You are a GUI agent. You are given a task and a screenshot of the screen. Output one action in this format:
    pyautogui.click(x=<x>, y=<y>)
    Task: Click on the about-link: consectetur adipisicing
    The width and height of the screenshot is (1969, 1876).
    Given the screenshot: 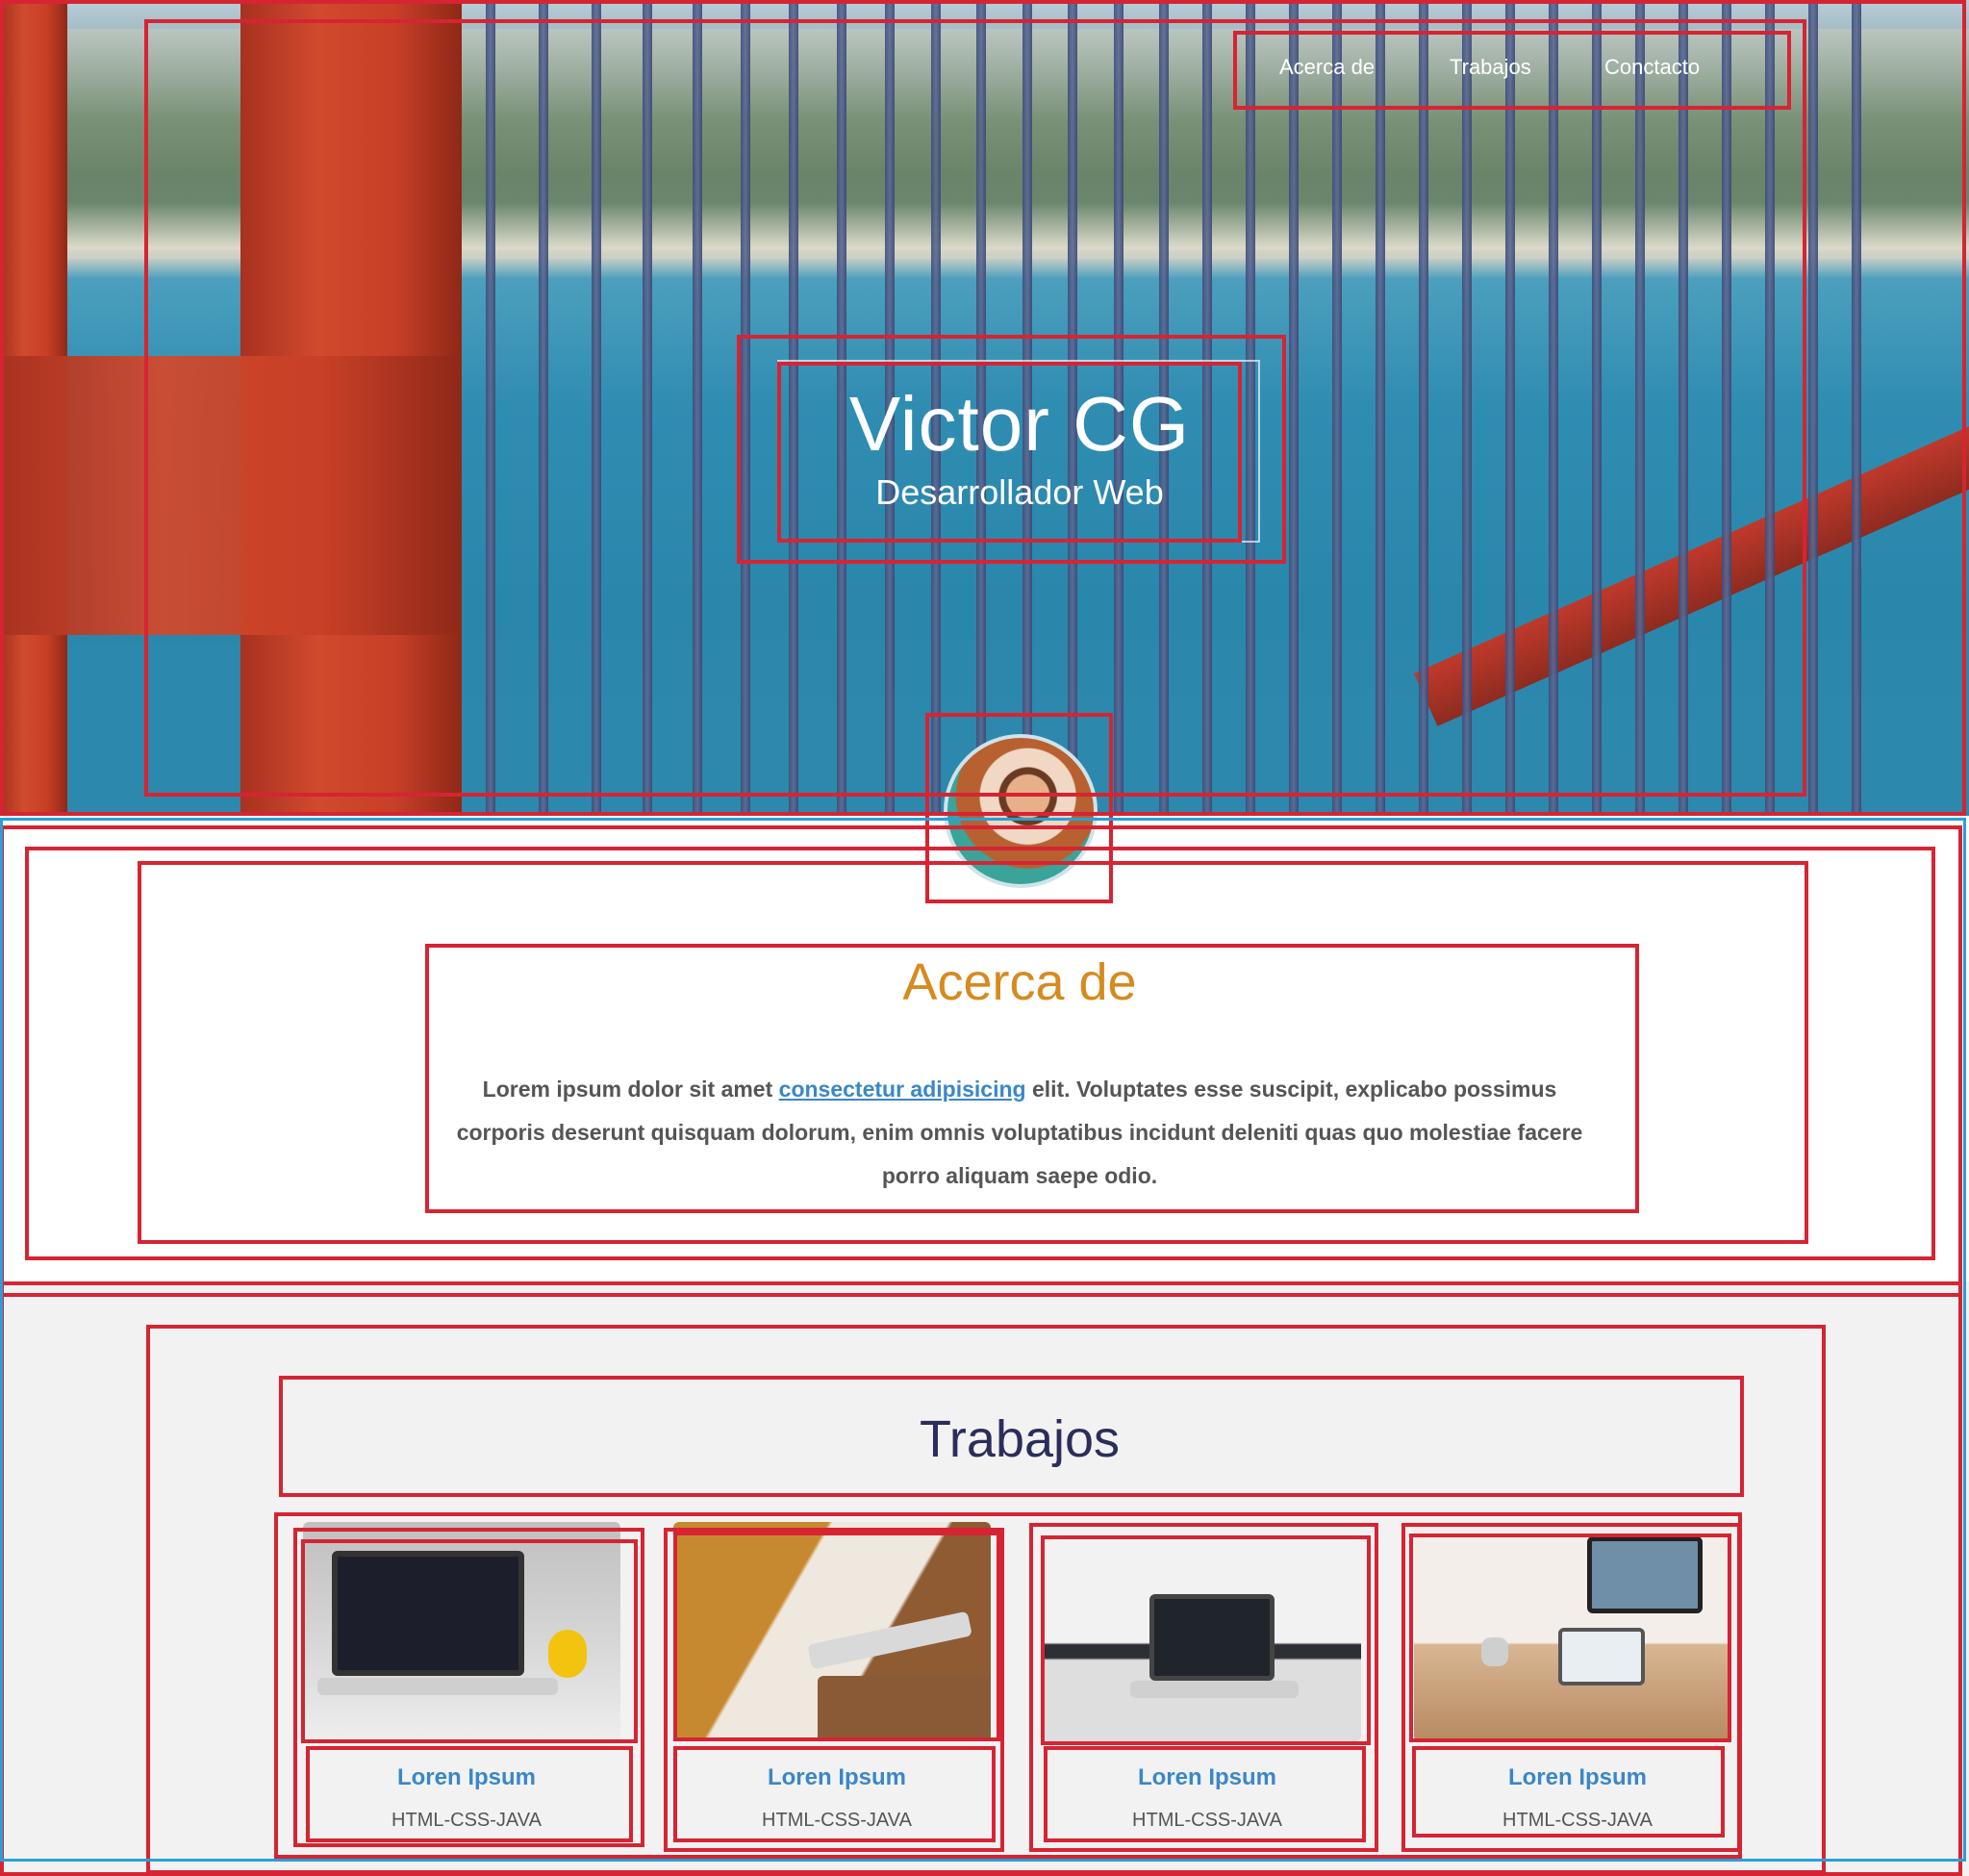 What is the action you would take?
    pyautogui.click(x=902, y=1089)
    